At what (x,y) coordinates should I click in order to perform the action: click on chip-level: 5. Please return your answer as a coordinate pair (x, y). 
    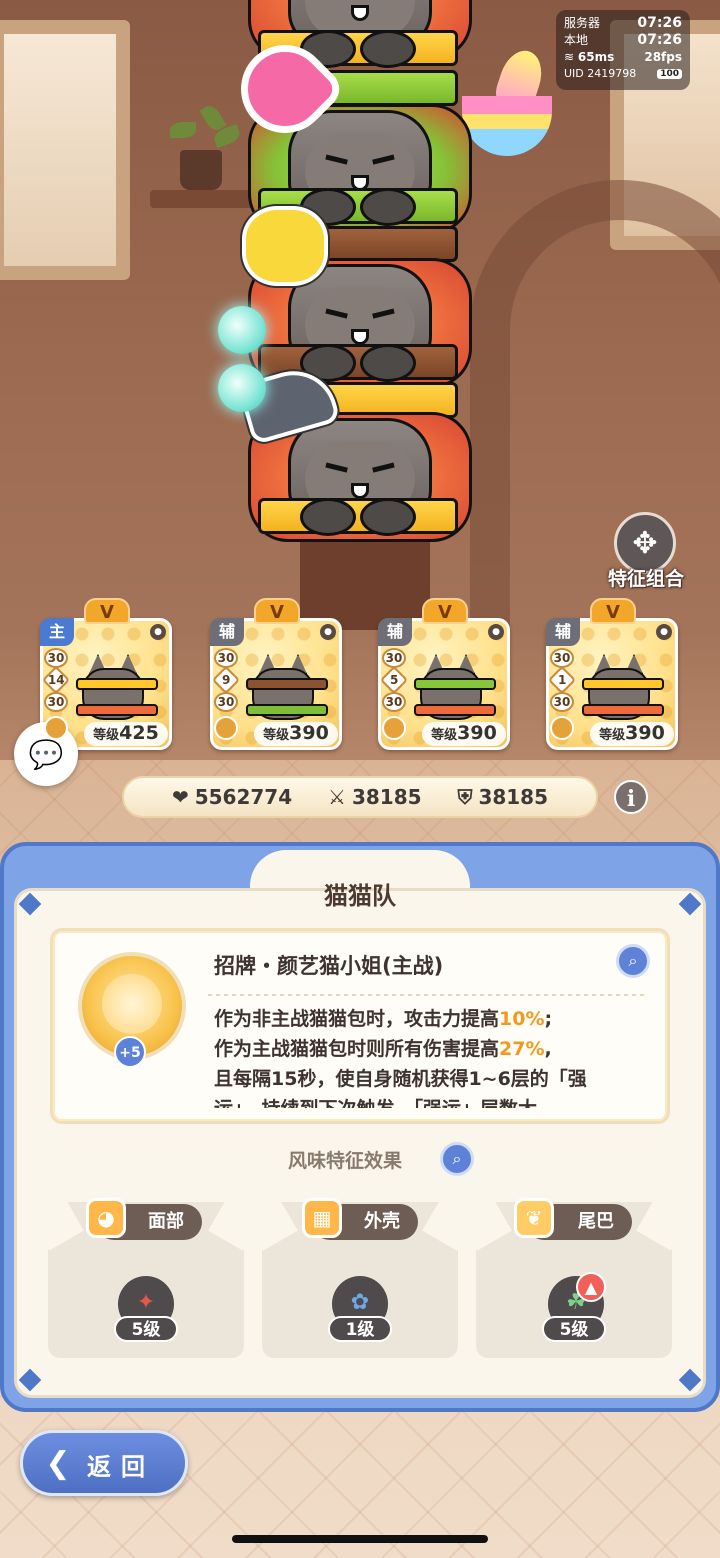
    Looking at the image, I should click on (394, 680).